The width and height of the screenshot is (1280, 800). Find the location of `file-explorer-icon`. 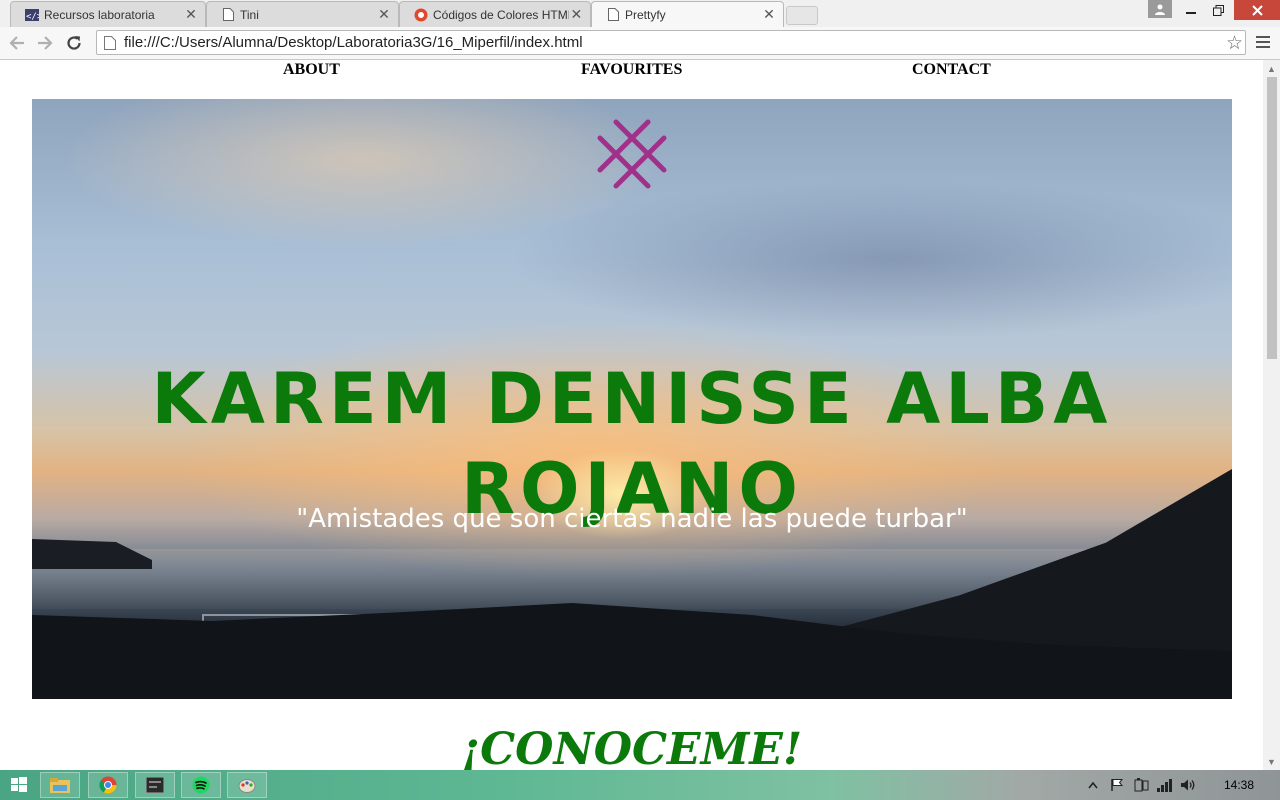

file-explorer-icon is located at coordinates (60, 785).